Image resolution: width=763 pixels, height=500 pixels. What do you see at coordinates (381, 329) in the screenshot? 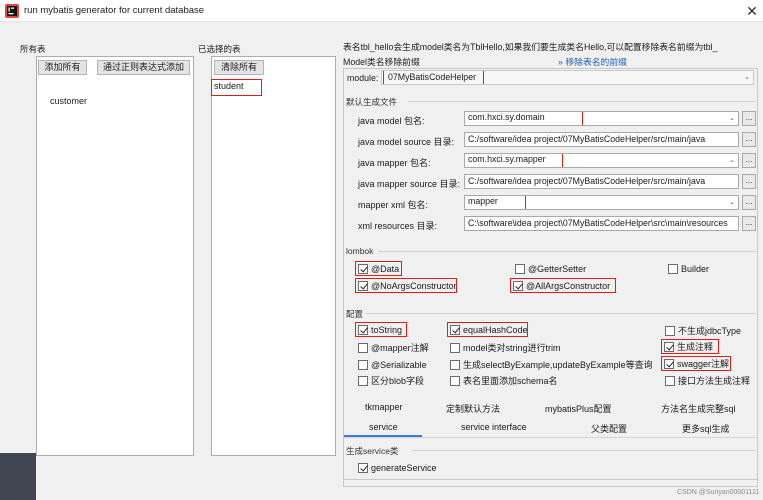
I see `tostring-checkbox: toString` at bounding box center [381, 329].